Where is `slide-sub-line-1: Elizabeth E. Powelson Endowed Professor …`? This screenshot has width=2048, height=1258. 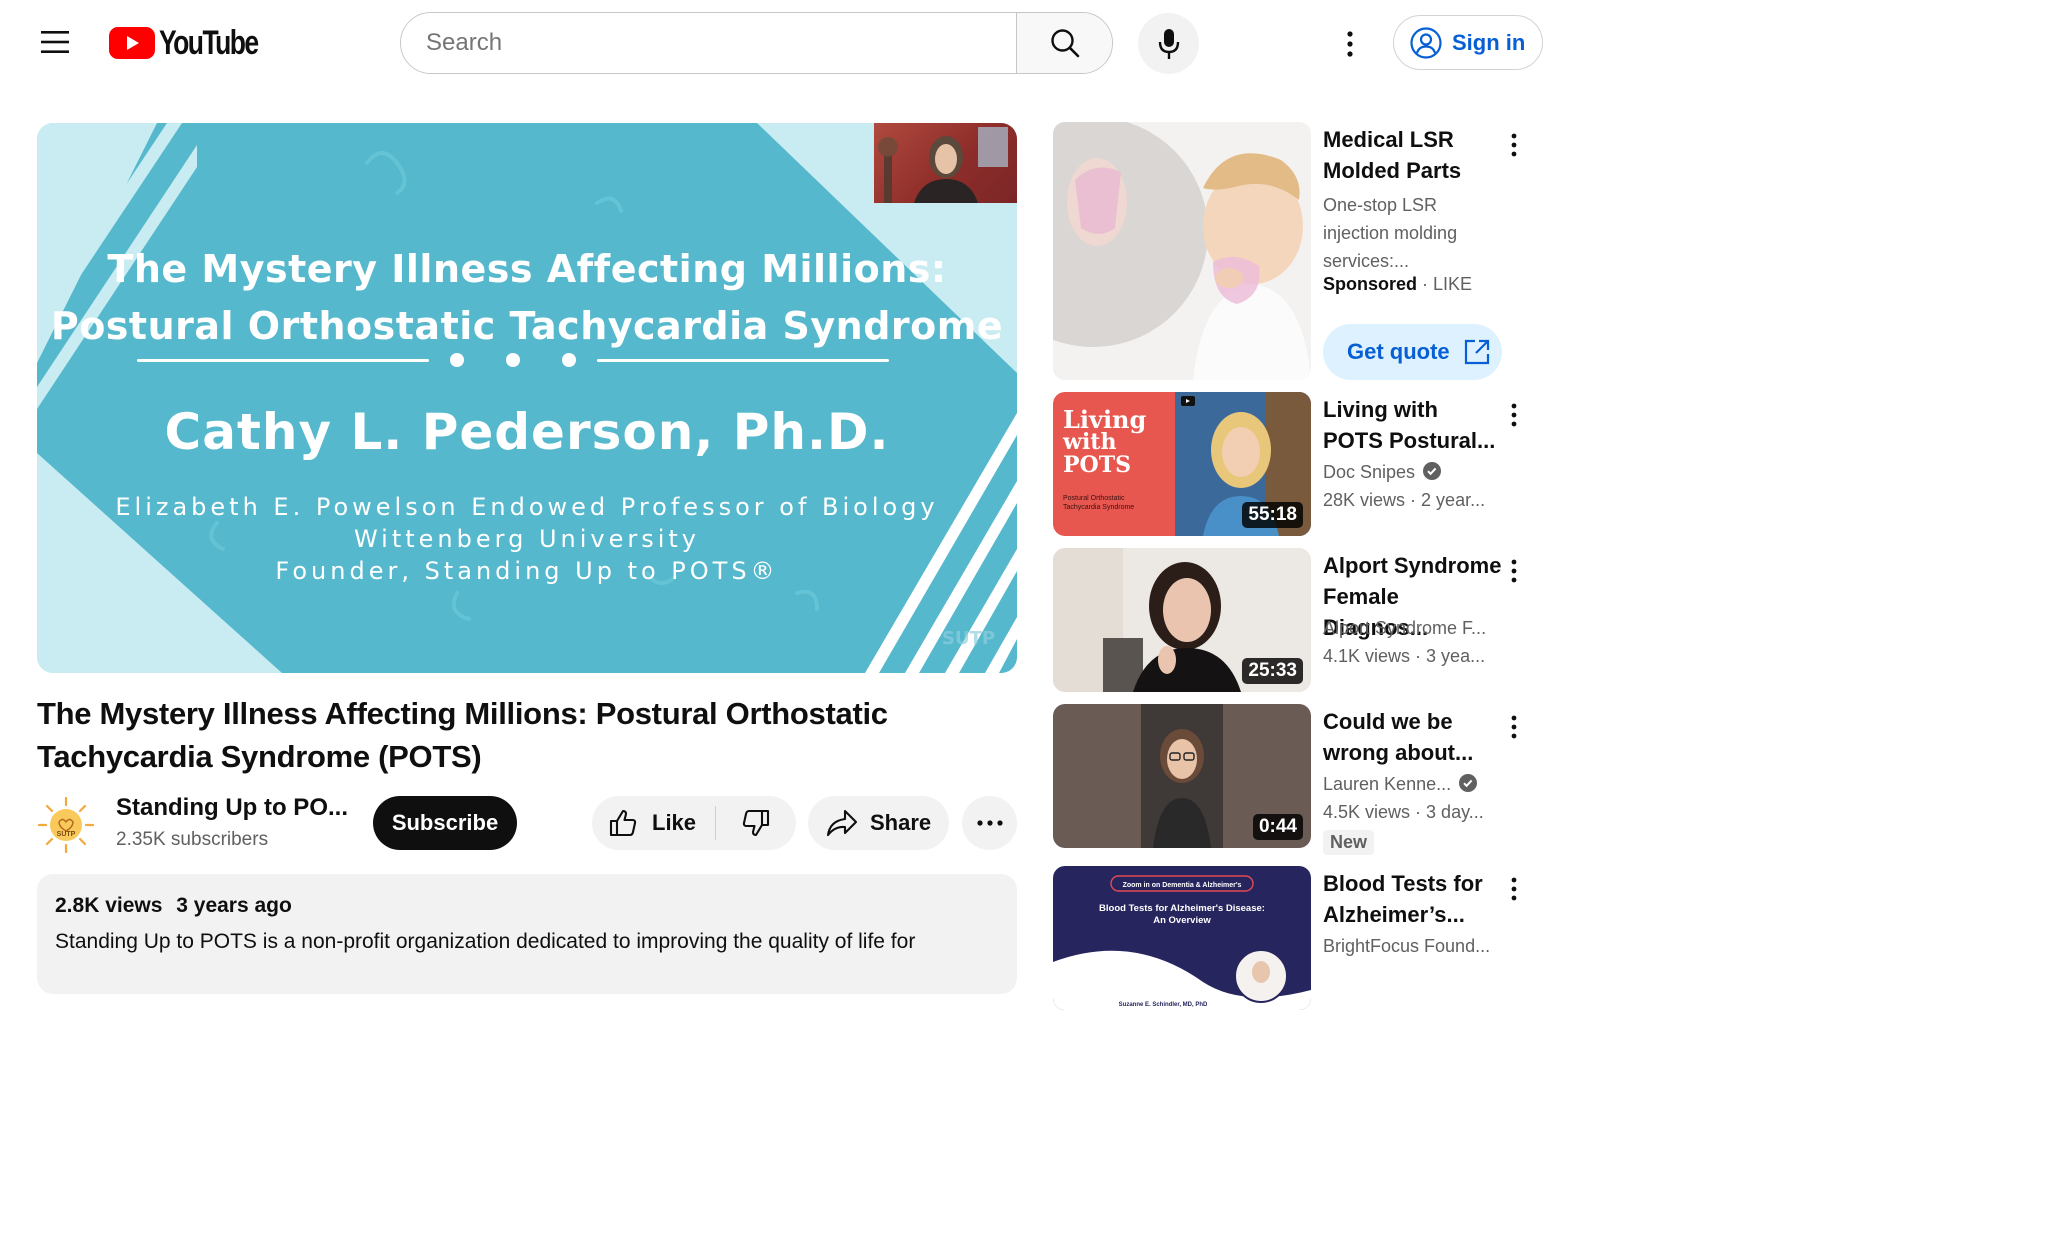 slide-sub-line-1: Elizabeth E. Powelson Endowed Professor … is located at coordinates (527, 507).